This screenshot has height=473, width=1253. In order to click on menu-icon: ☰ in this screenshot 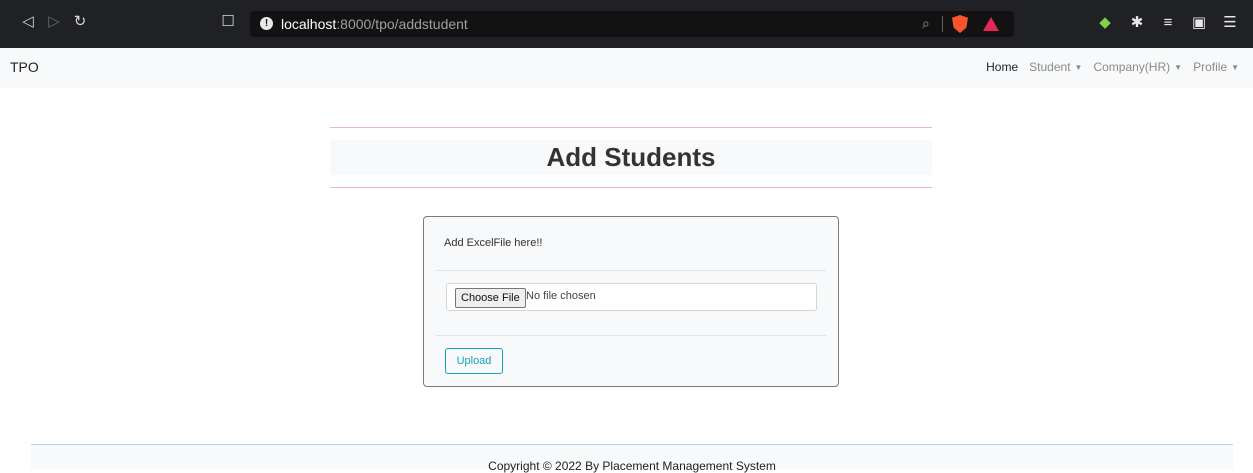, I will do `click(1230, 23)`.